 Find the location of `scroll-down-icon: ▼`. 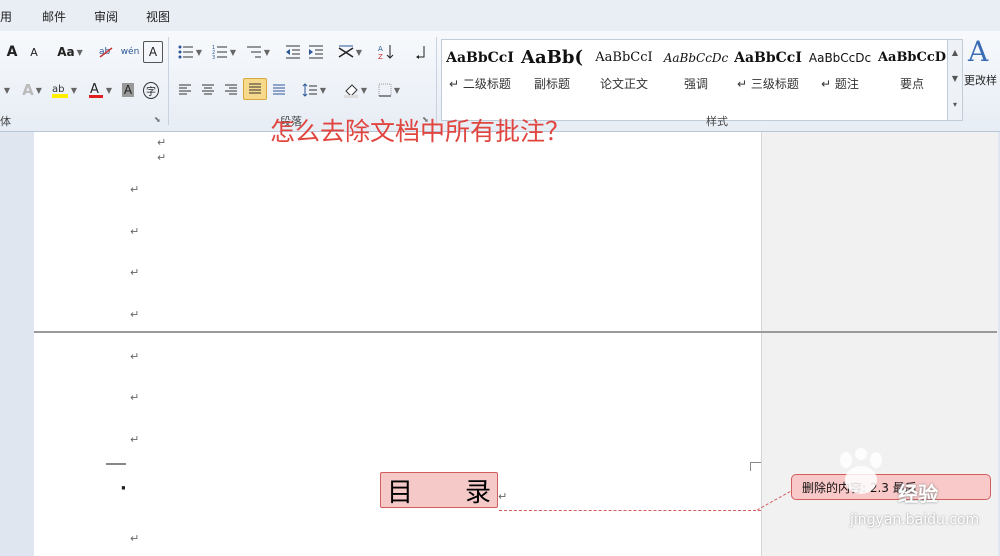

scroll-down-icon: ▼ is located at coordinates (955, 79).